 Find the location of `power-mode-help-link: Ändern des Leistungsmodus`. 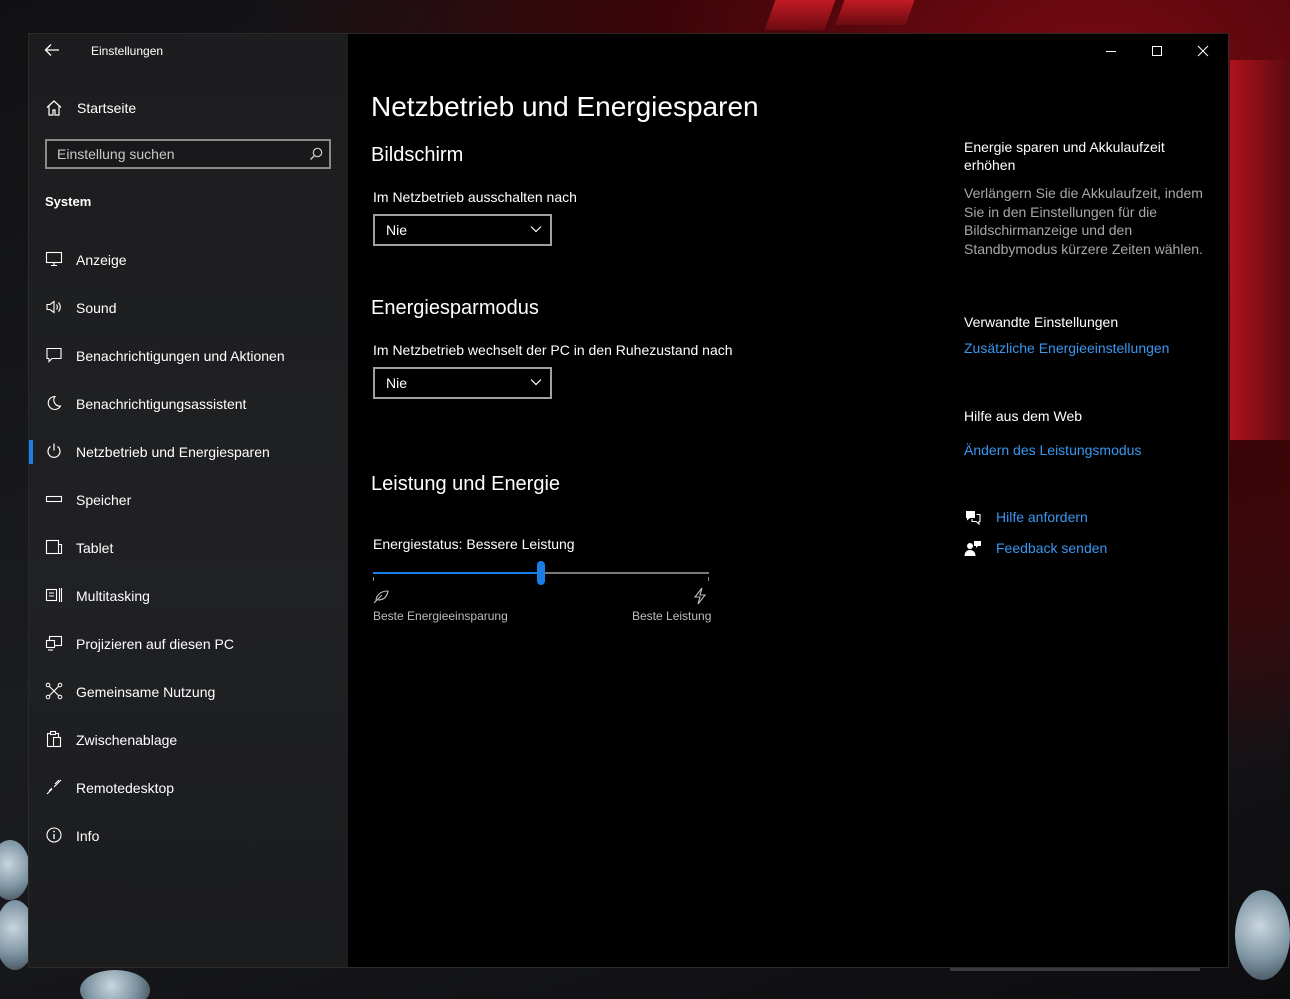

power-mode-help-link: Ändern des Leistungsmodus is located at coordinates (1052, 450).